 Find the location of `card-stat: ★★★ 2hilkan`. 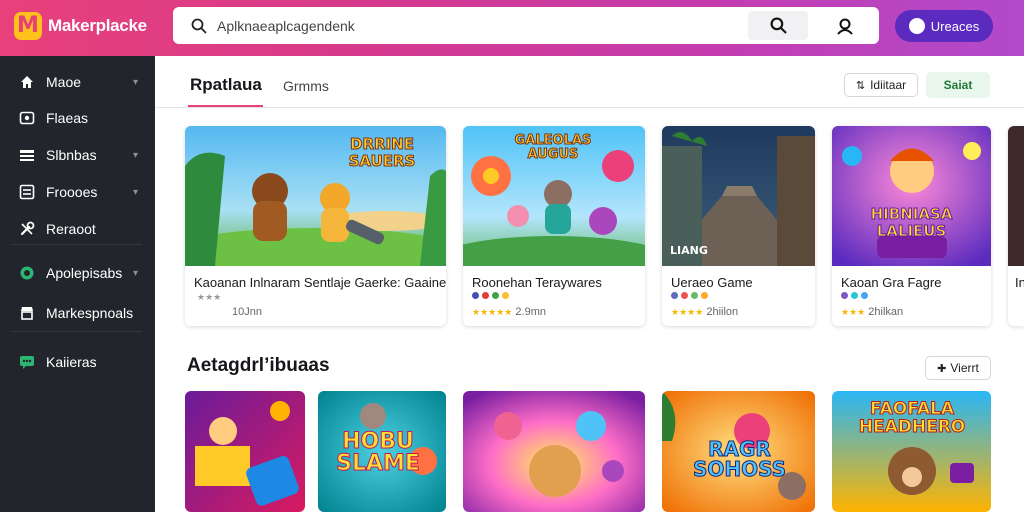

card-stat: ★★★ 2hilkan is located at coordinates (872, 312).